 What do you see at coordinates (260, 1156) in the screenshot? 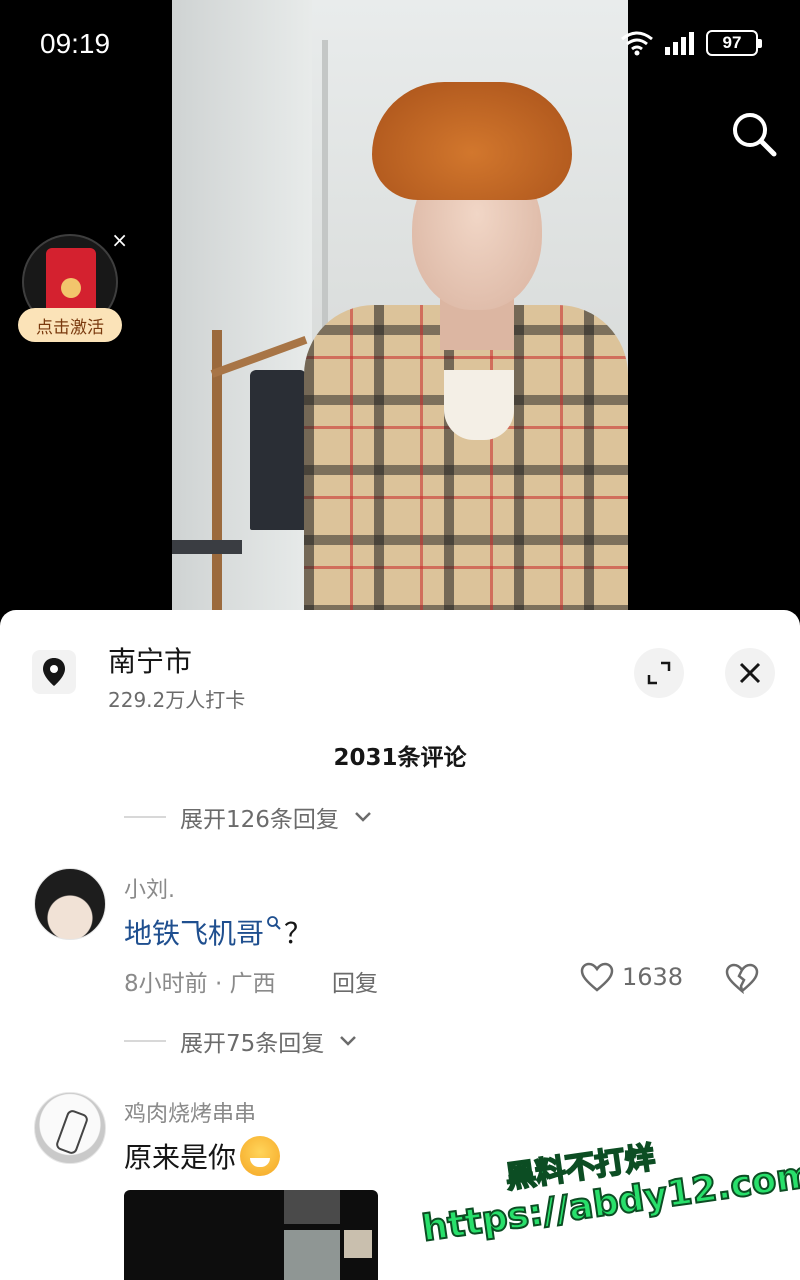
I see `grin-emoji-icon` at bounding box center [260, 1156].